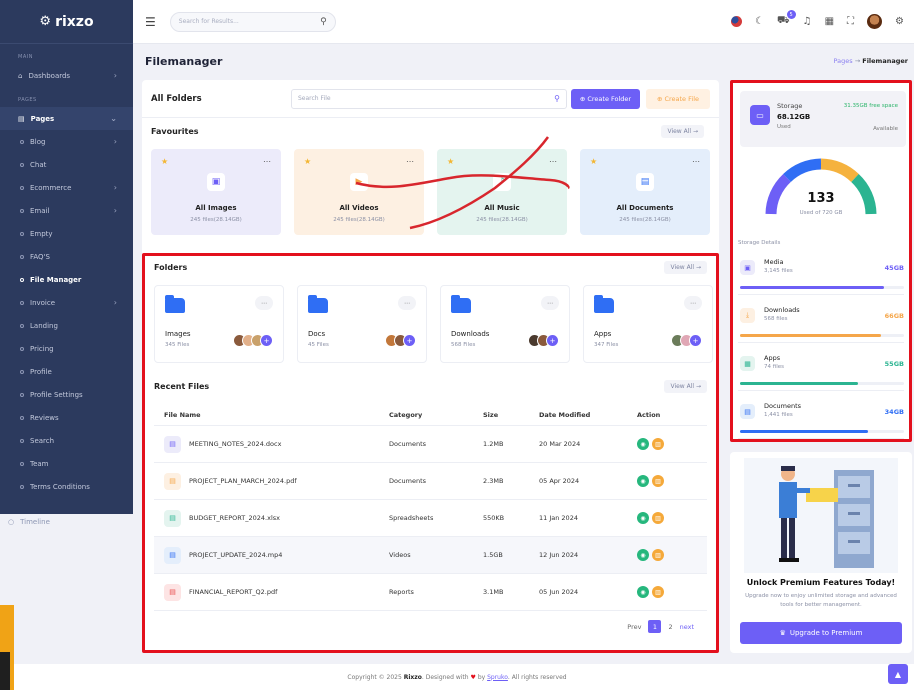 This screenshot has width=914, height=690. I want to click on folder-card: ⋯ Apps 347 Files +, so click(648, 324).